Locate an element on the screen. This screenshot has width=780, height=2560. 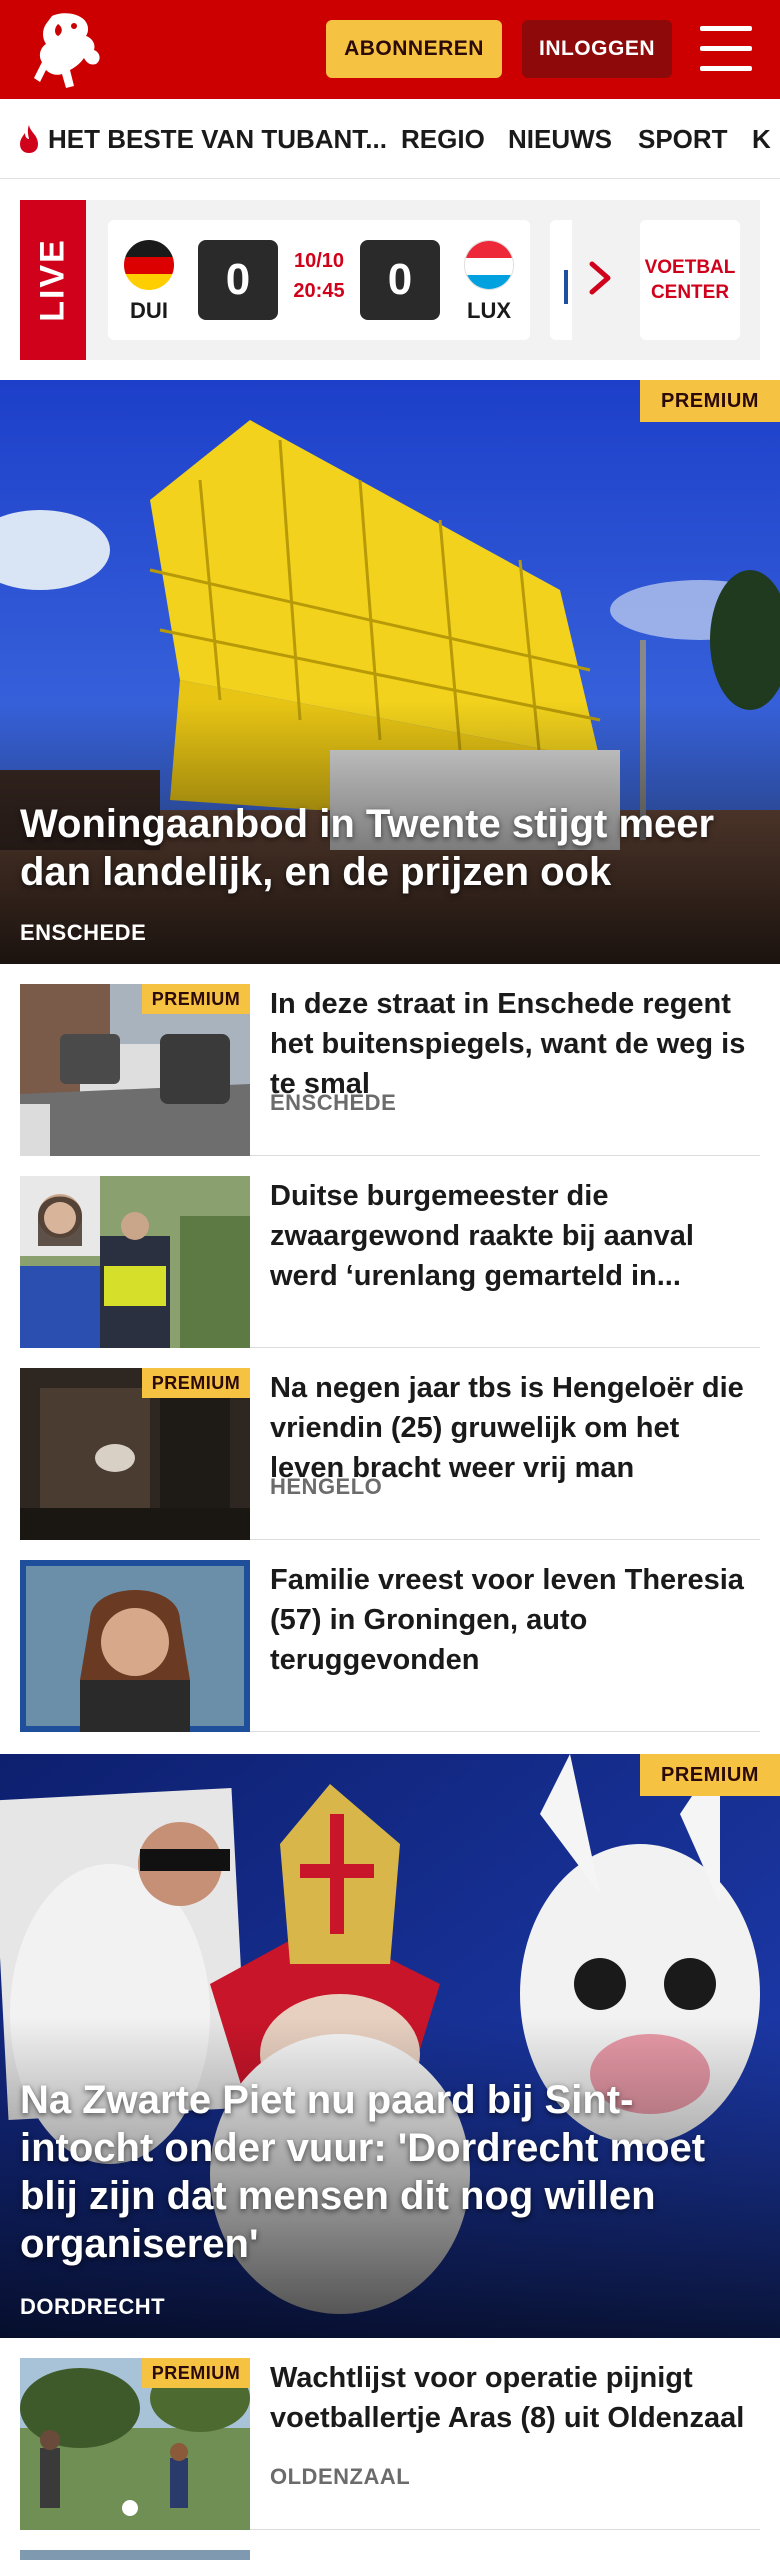
login-button: INLOGGEN is located at coordinates (597, 49).